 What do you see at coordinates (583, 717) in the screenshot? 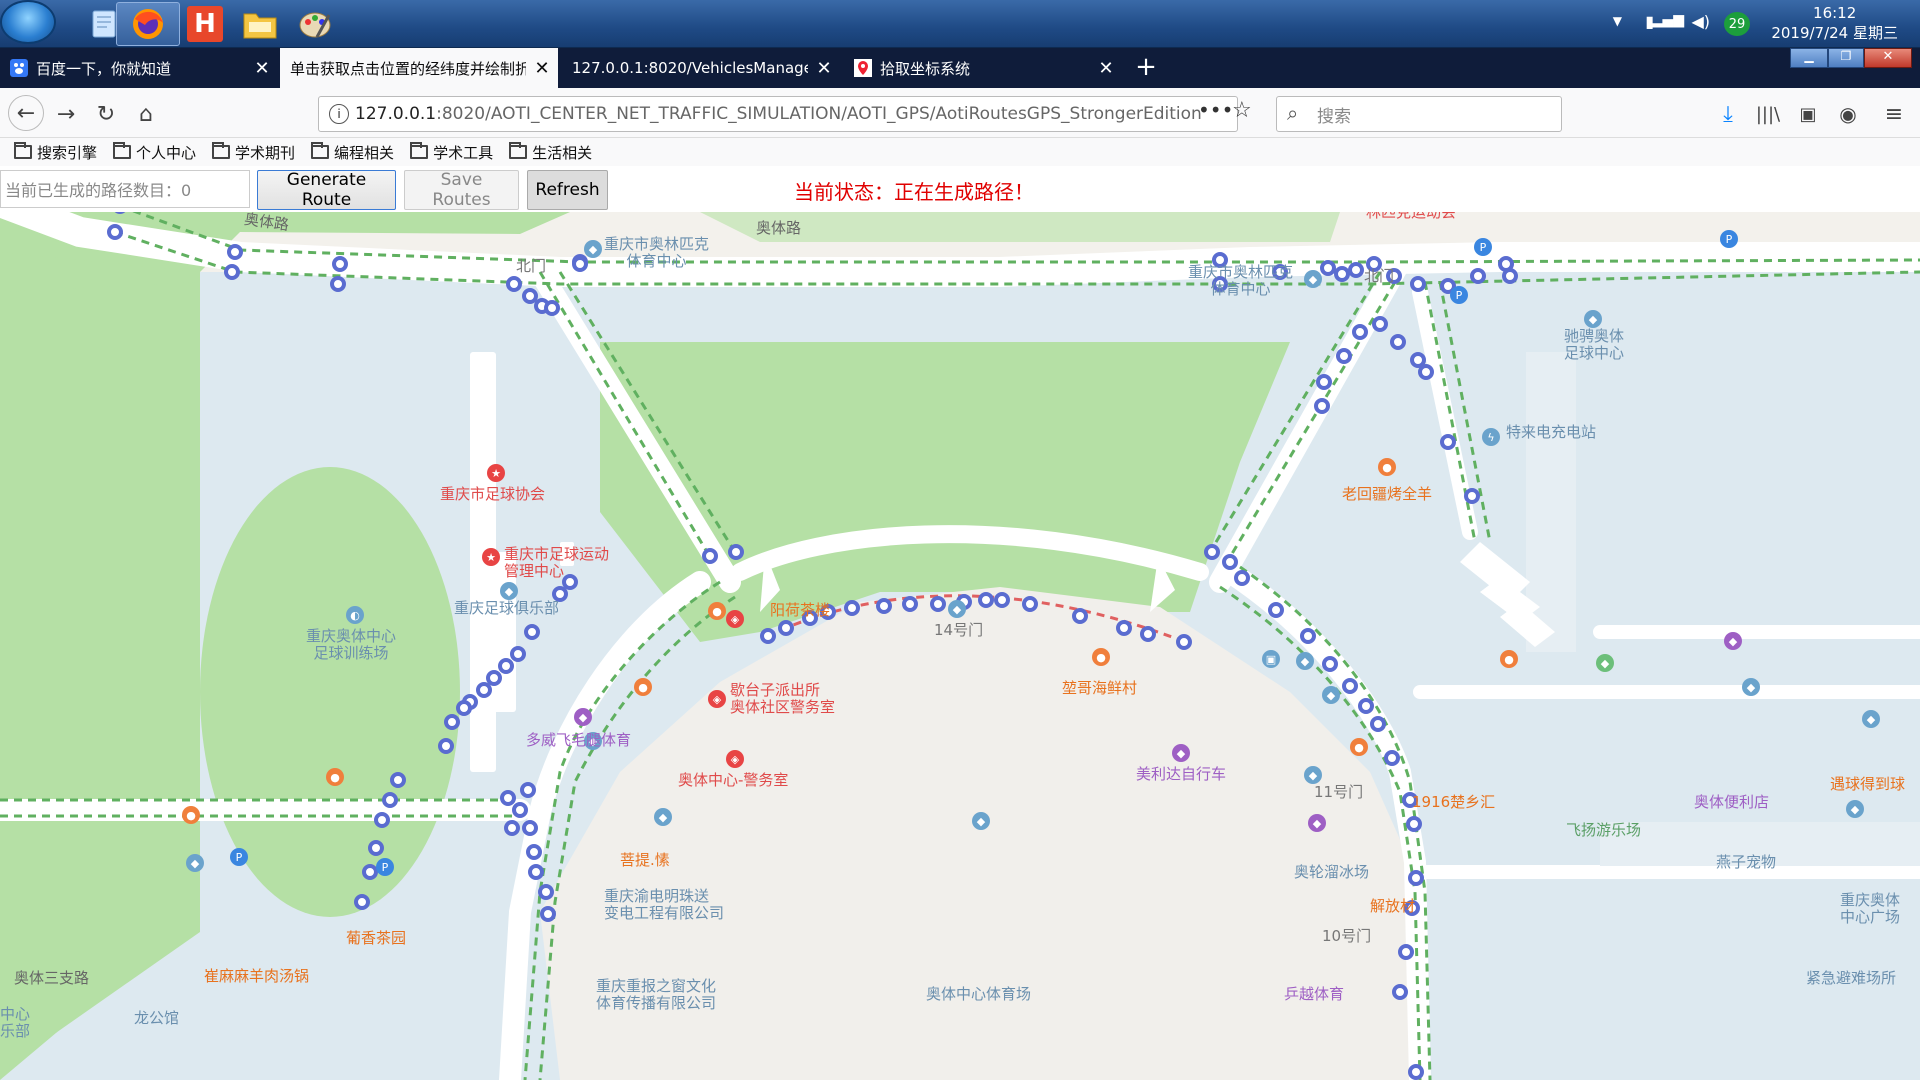
I see `badminton-icon: ◆` at bounding box center [583, 717].